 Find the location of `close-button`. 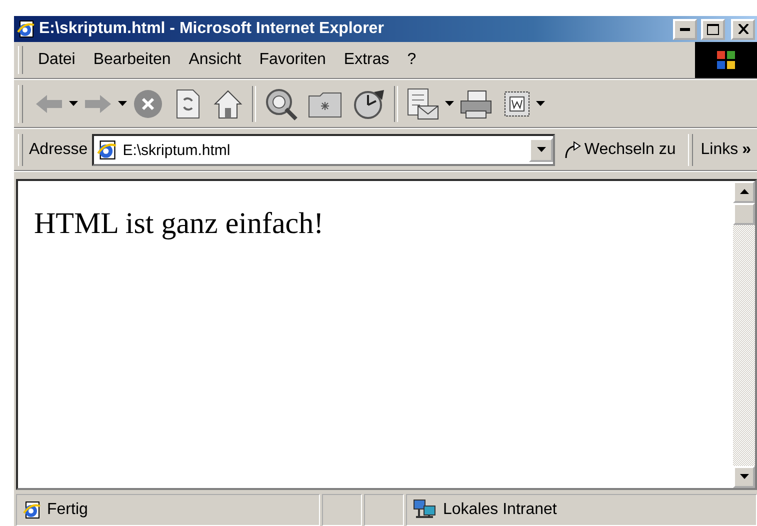

close-button is located at coordinates (743, 29).